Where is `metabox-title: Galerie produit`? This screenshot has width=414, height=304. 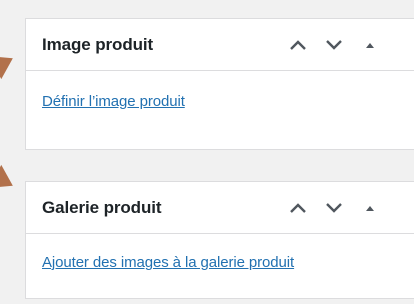 metabox-title: Galerie produit is located at coordinates (102, 207).